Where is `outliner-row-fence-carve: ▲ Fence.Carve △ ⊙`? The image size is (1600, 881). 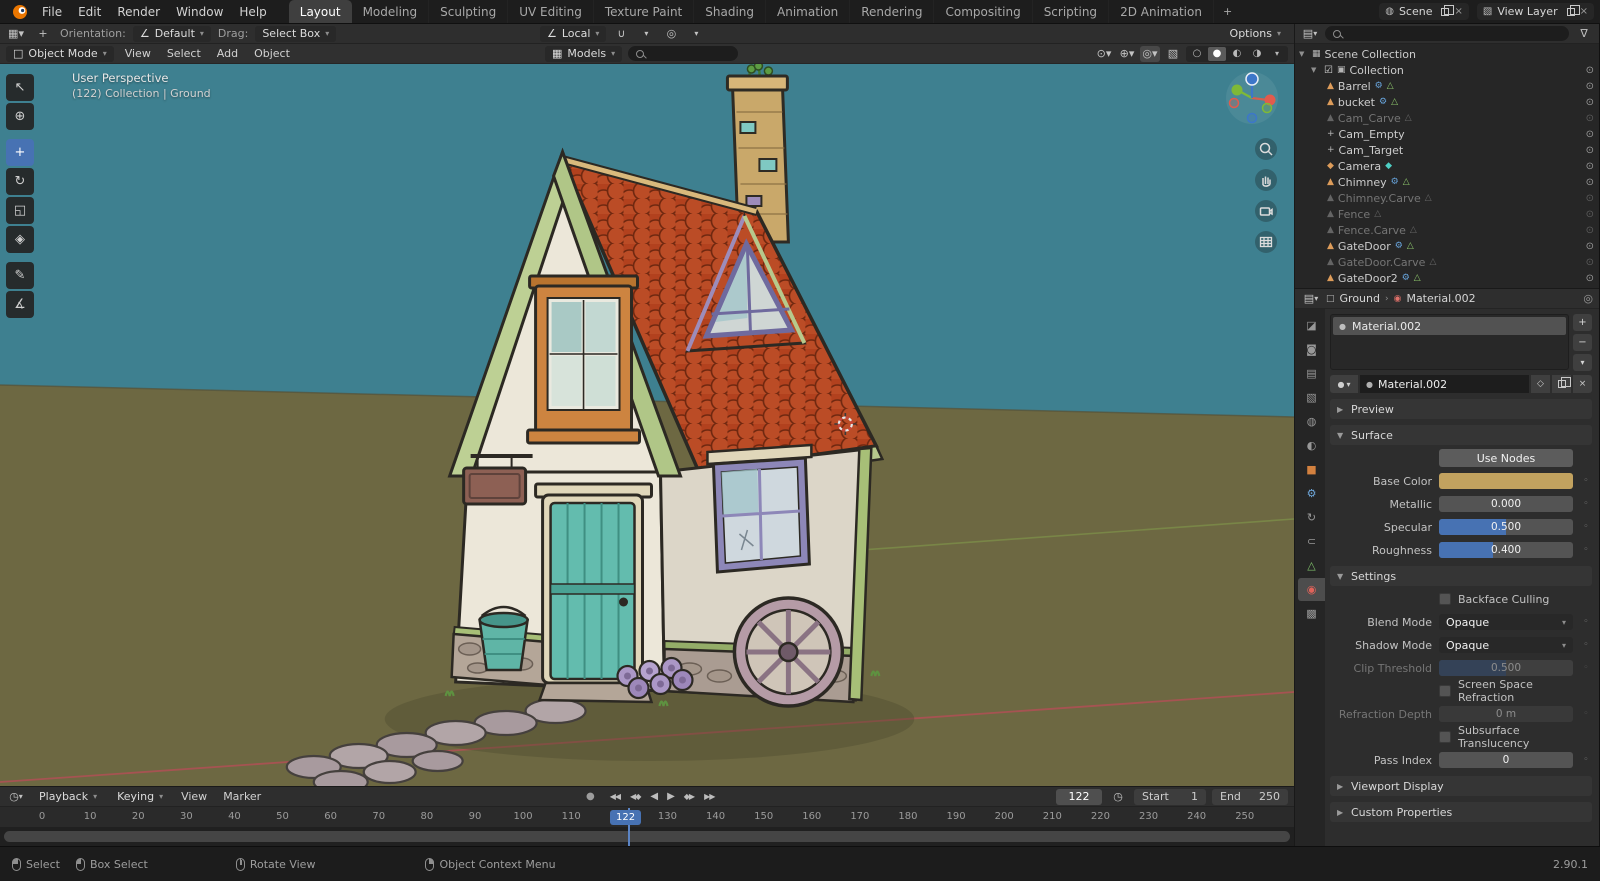 outliner-row-fence-carve: ▲ Fence.Carve △ ⊙ is located at coordinates (1448, 230).